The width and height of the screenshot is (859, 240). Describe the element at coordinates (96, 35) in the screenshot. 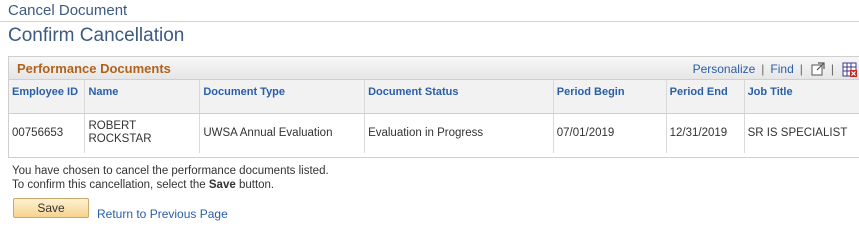

I see `page-title: Confirm Cancellation` at that location.